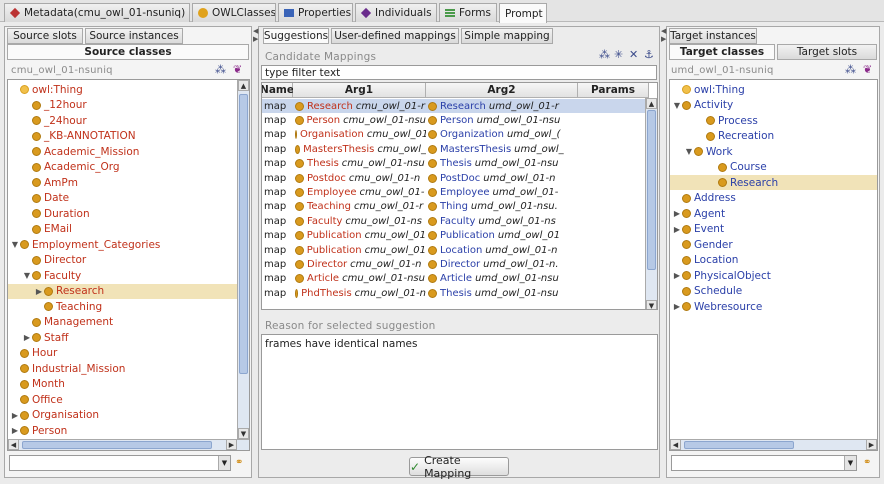  I want to click on close-icon: ✕, so click(633, 54).